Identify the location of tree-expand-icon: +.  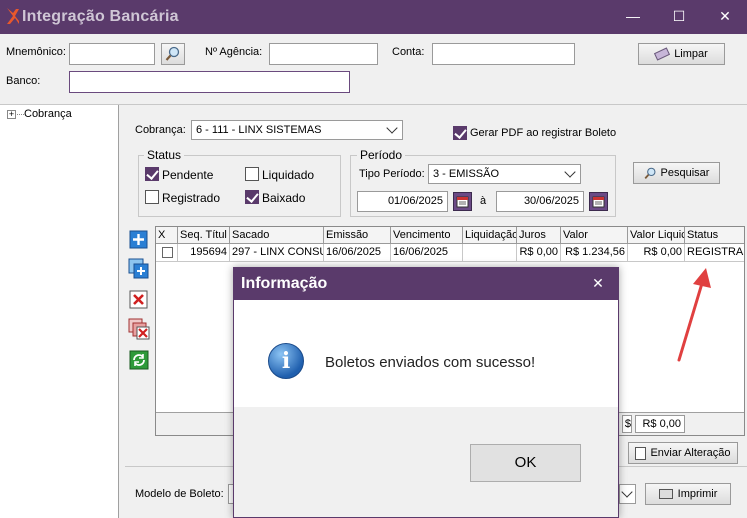
(11, 114).